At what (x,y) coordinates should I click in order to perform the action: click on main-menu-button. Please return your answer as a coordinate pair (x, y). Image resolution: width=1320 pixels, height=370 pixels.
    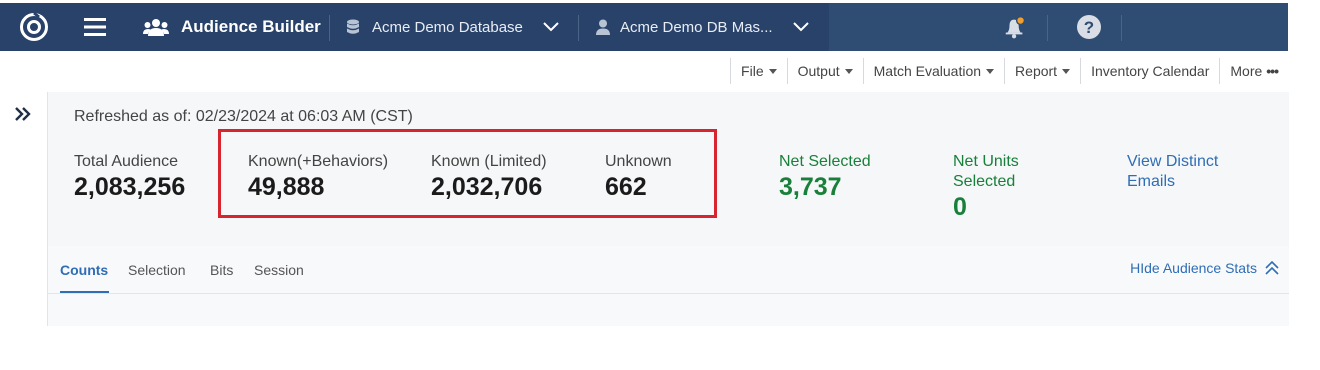
    Looking at the image, I should click on (96, 27).